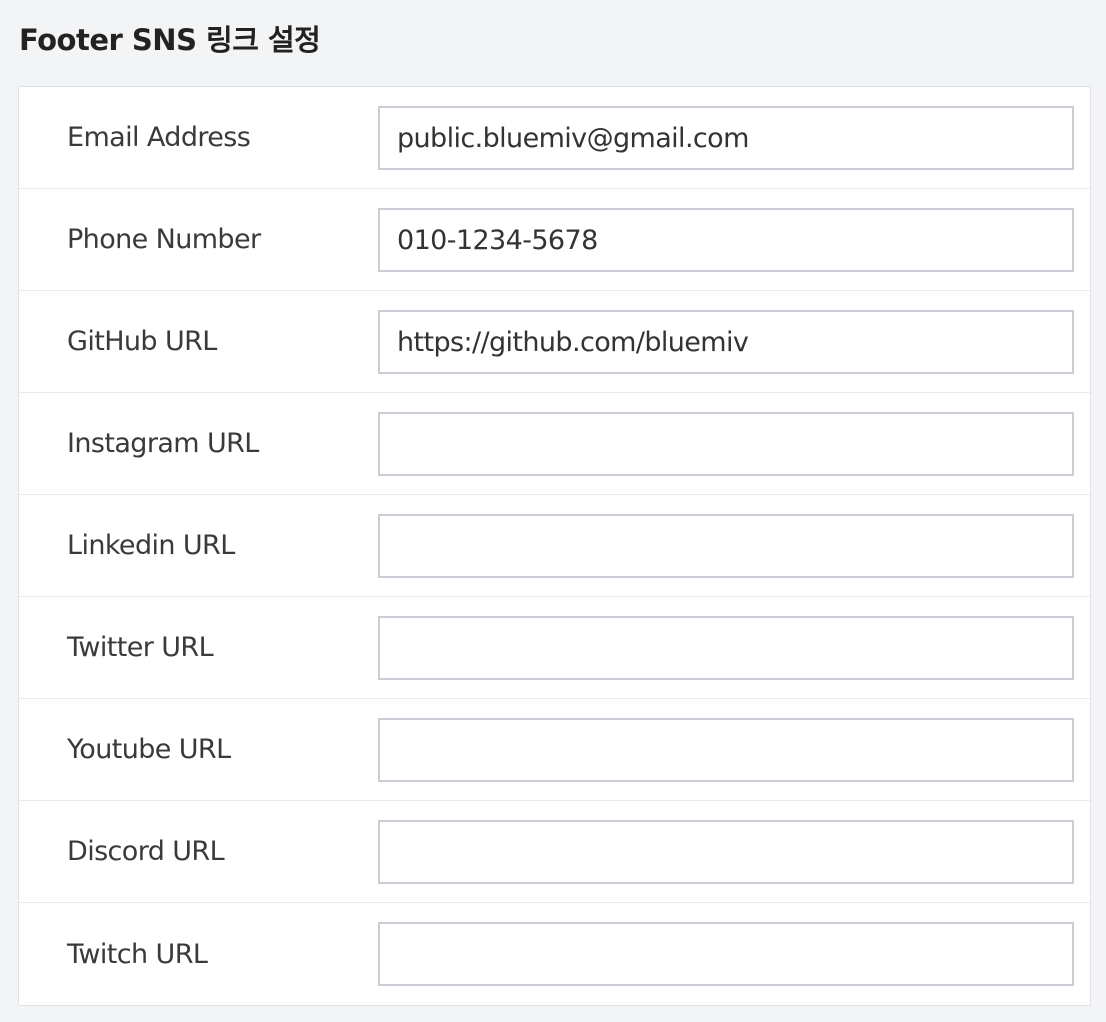  I want to click on linkedin-label: Linkedin URL, so click(151, 545).